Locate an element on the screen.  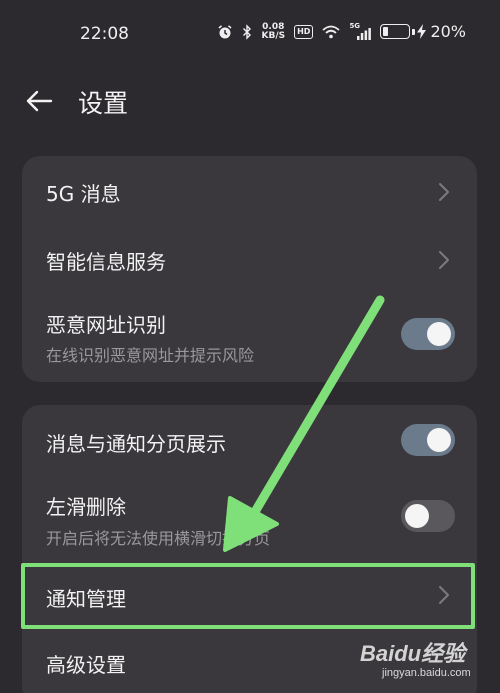
bluetooth-icon is located at coordinates (247, 31).